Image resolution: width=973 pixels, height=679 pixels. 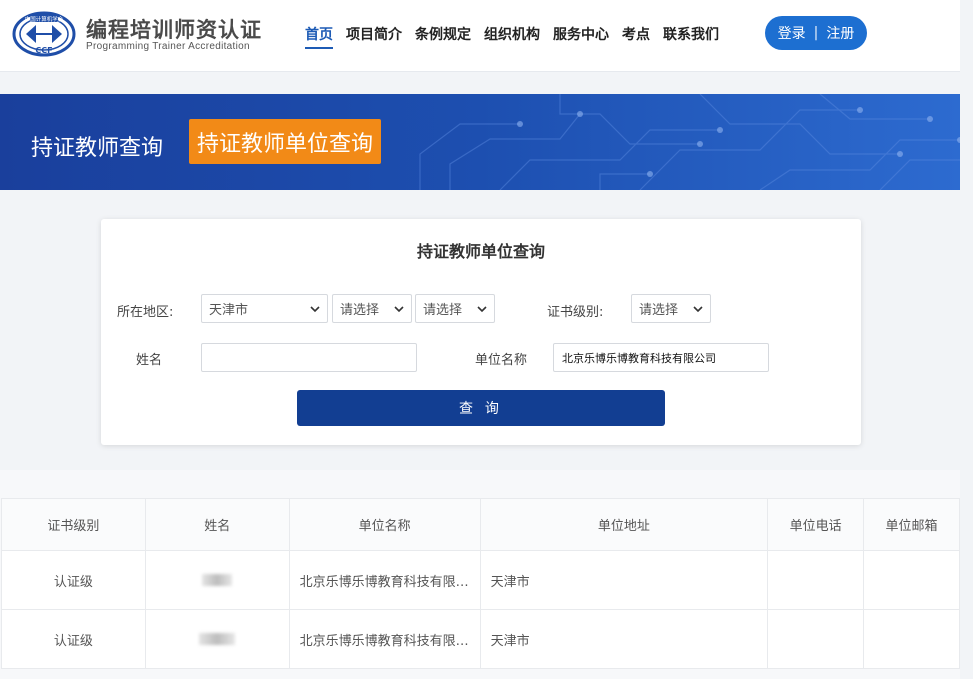 What do you see at coordinates (575, 312) in the screenshot?
I see `cert-level-label: 证书级别:` at bounding box center [575, 312].